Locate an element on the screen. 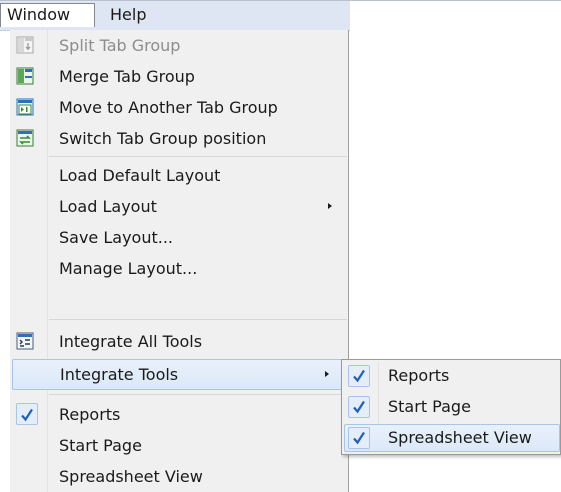 This screenshot has width=561, height=492. menu-item-label: Merge Tab Group is located at coordinates (127, 76).